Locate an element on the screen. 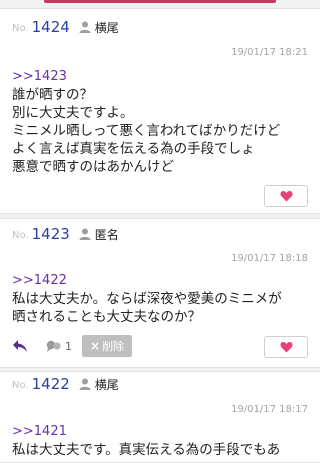 This screenshot has height=463, width=320. reply-link: >>1423 is located at coordinates (162, 77).